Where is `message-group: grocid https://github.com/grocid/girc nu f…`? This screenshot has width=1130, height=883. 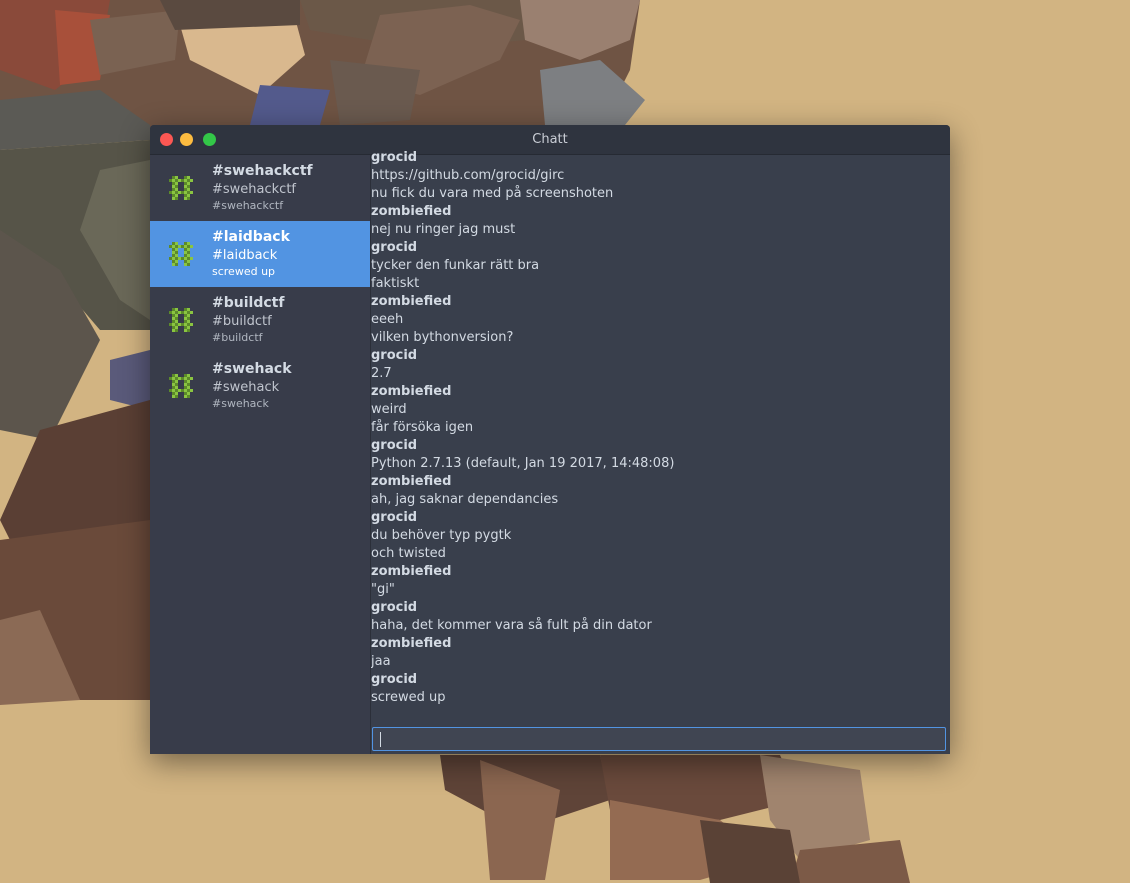
message-group: grocid https://github.com/grocid/girc nu f… is located at coordinates (660, 176).